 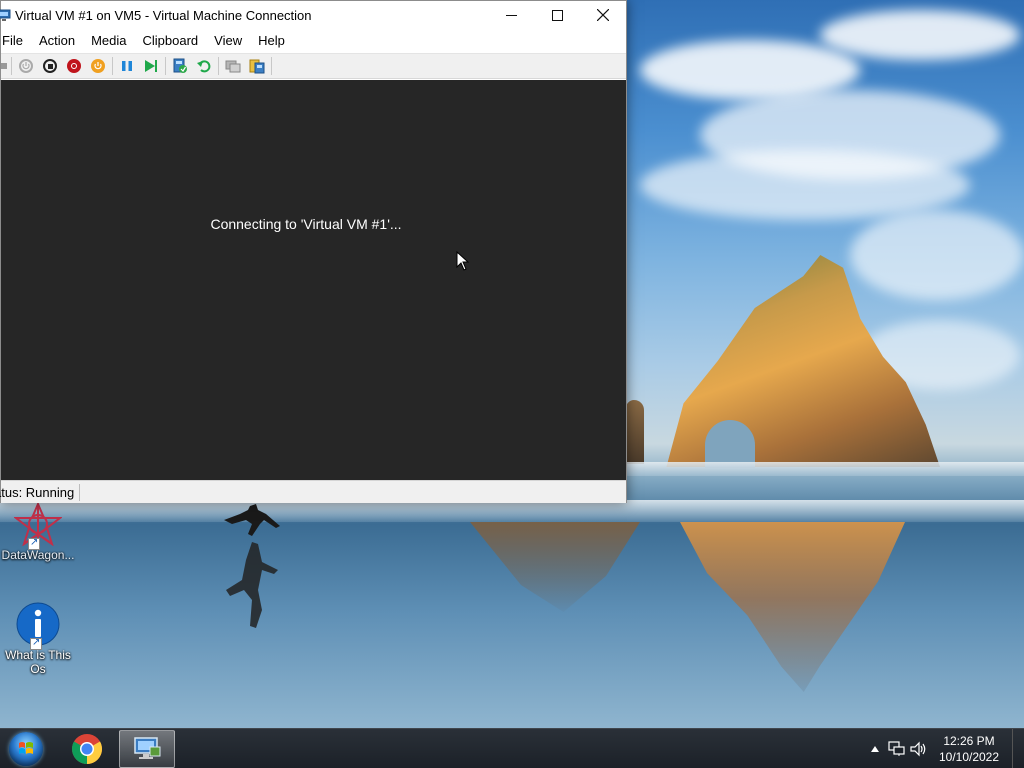 What do you see at coordinates (38, 662) in the screenshot?
I see `desktop-icon-label: What is This Os` at bounding box center [38, 662].